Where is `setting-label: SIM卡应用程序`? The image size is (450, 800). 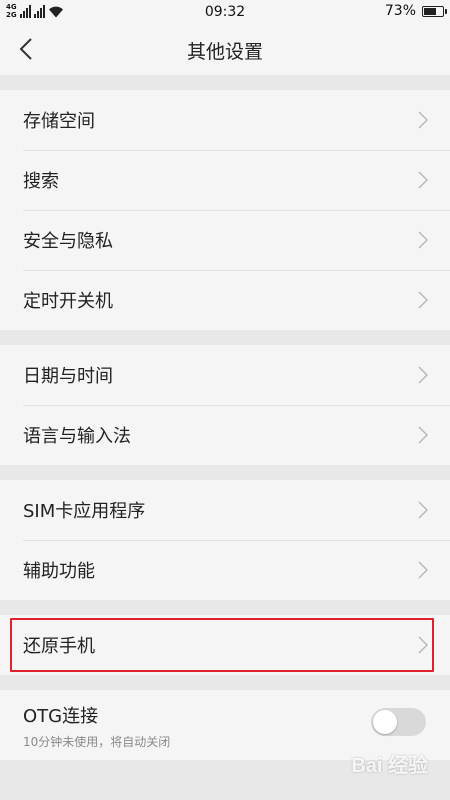 setting-label: SIM卡应用程序 is located at coordinates (84, 511).